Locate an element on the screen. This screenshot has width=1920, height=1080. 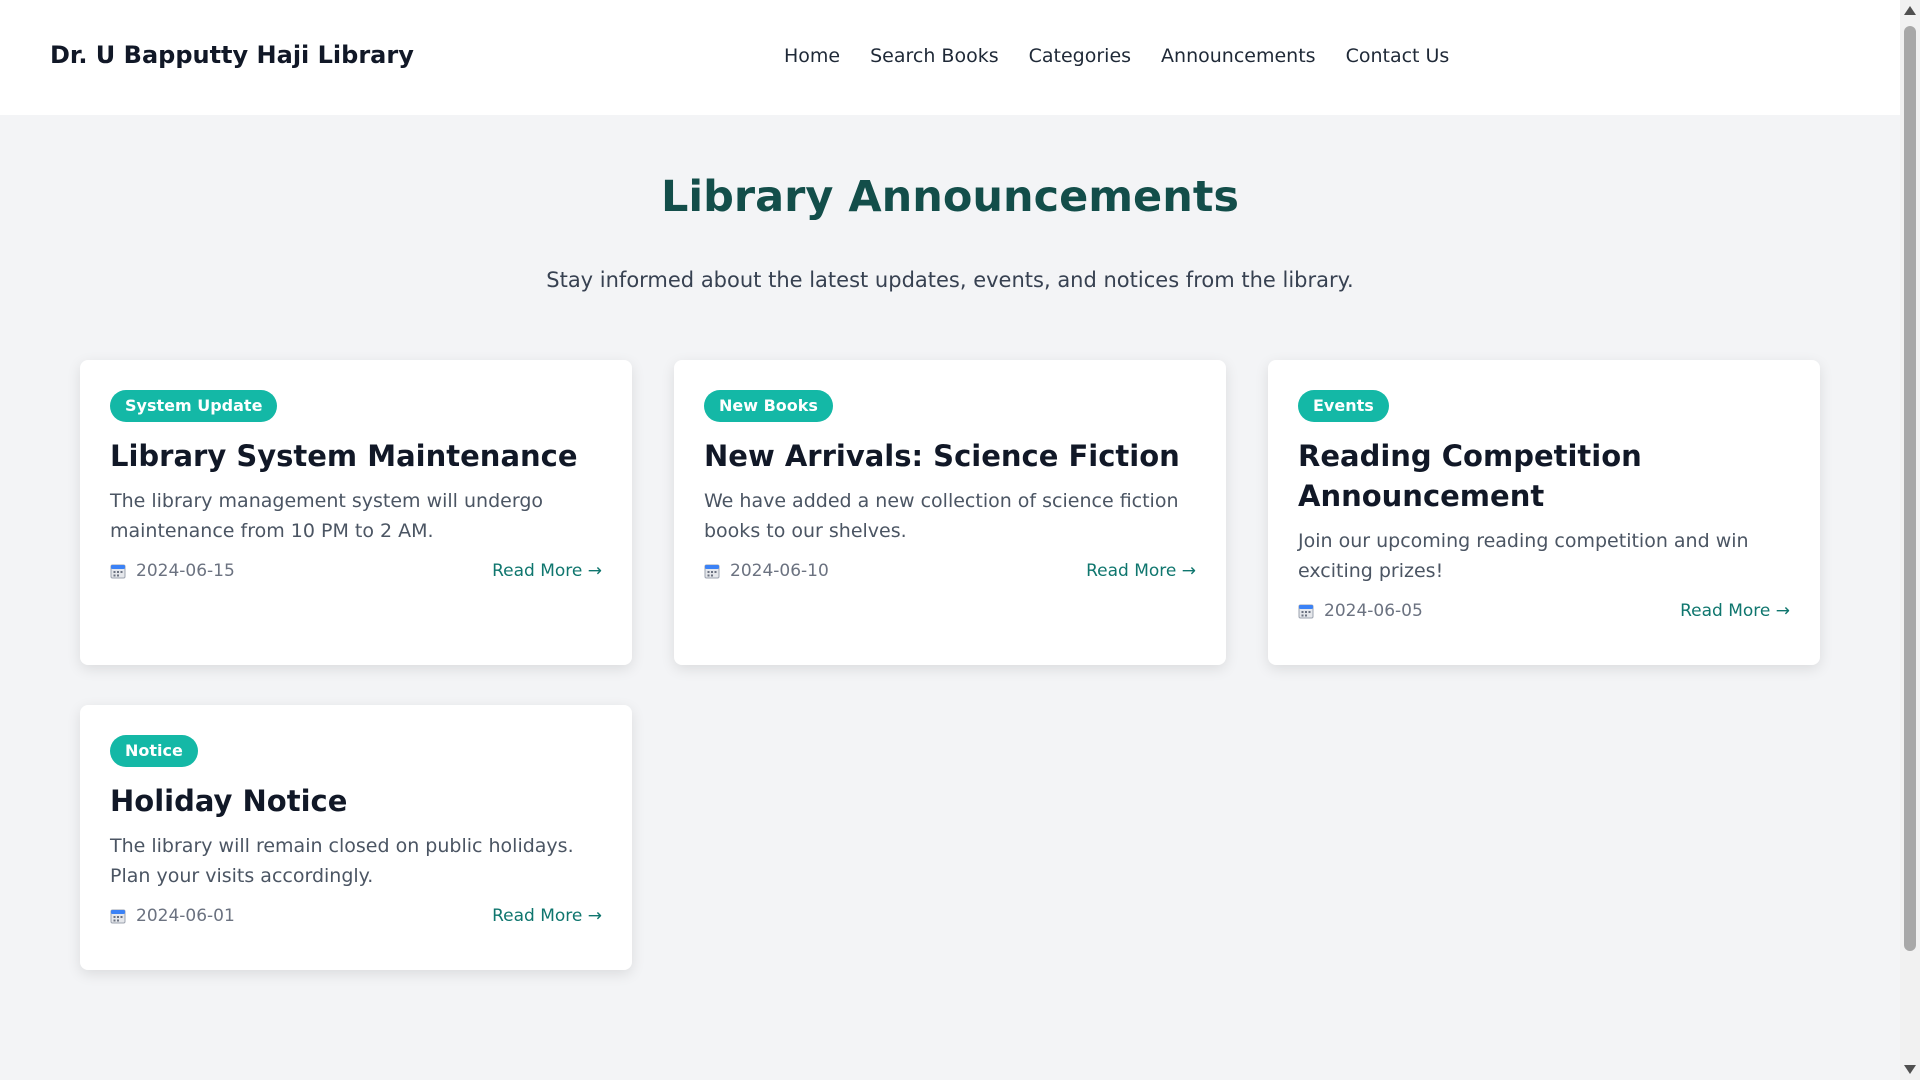
date-wrap: 2024-06-01 is located at coordinates (172, 916).